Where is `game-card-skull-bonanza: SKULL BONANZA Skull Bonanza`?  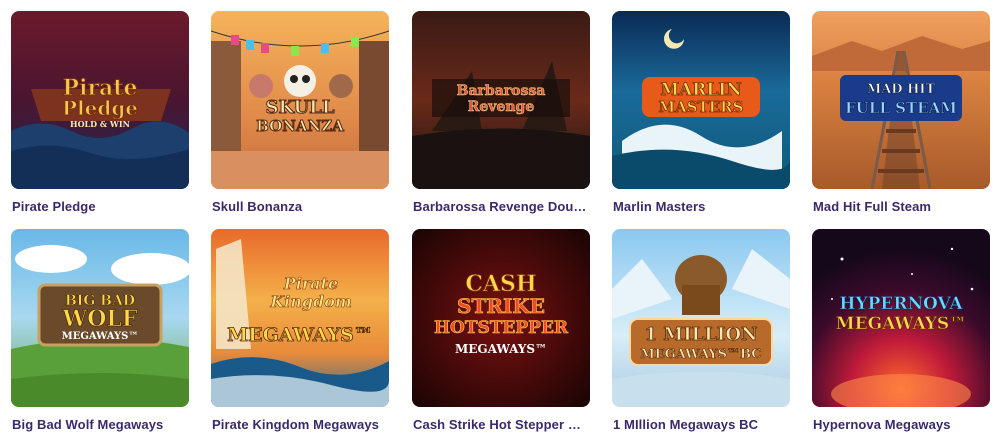
game-card-skull-bonanza: SKULL BONANZA Skull Bonanza is located at coordinates (300, 116).